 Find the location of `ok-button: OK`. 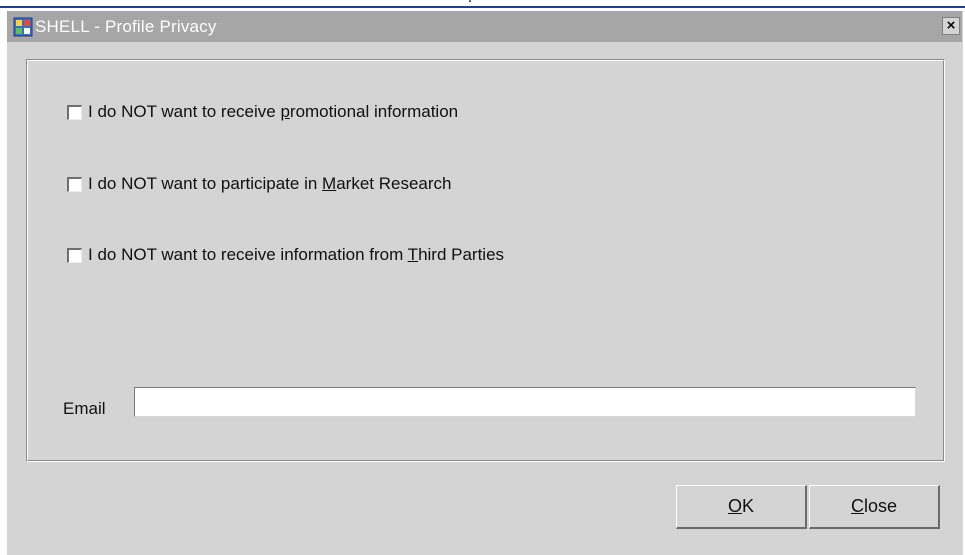

ok-button: OK is located at coordinates (741, 507).